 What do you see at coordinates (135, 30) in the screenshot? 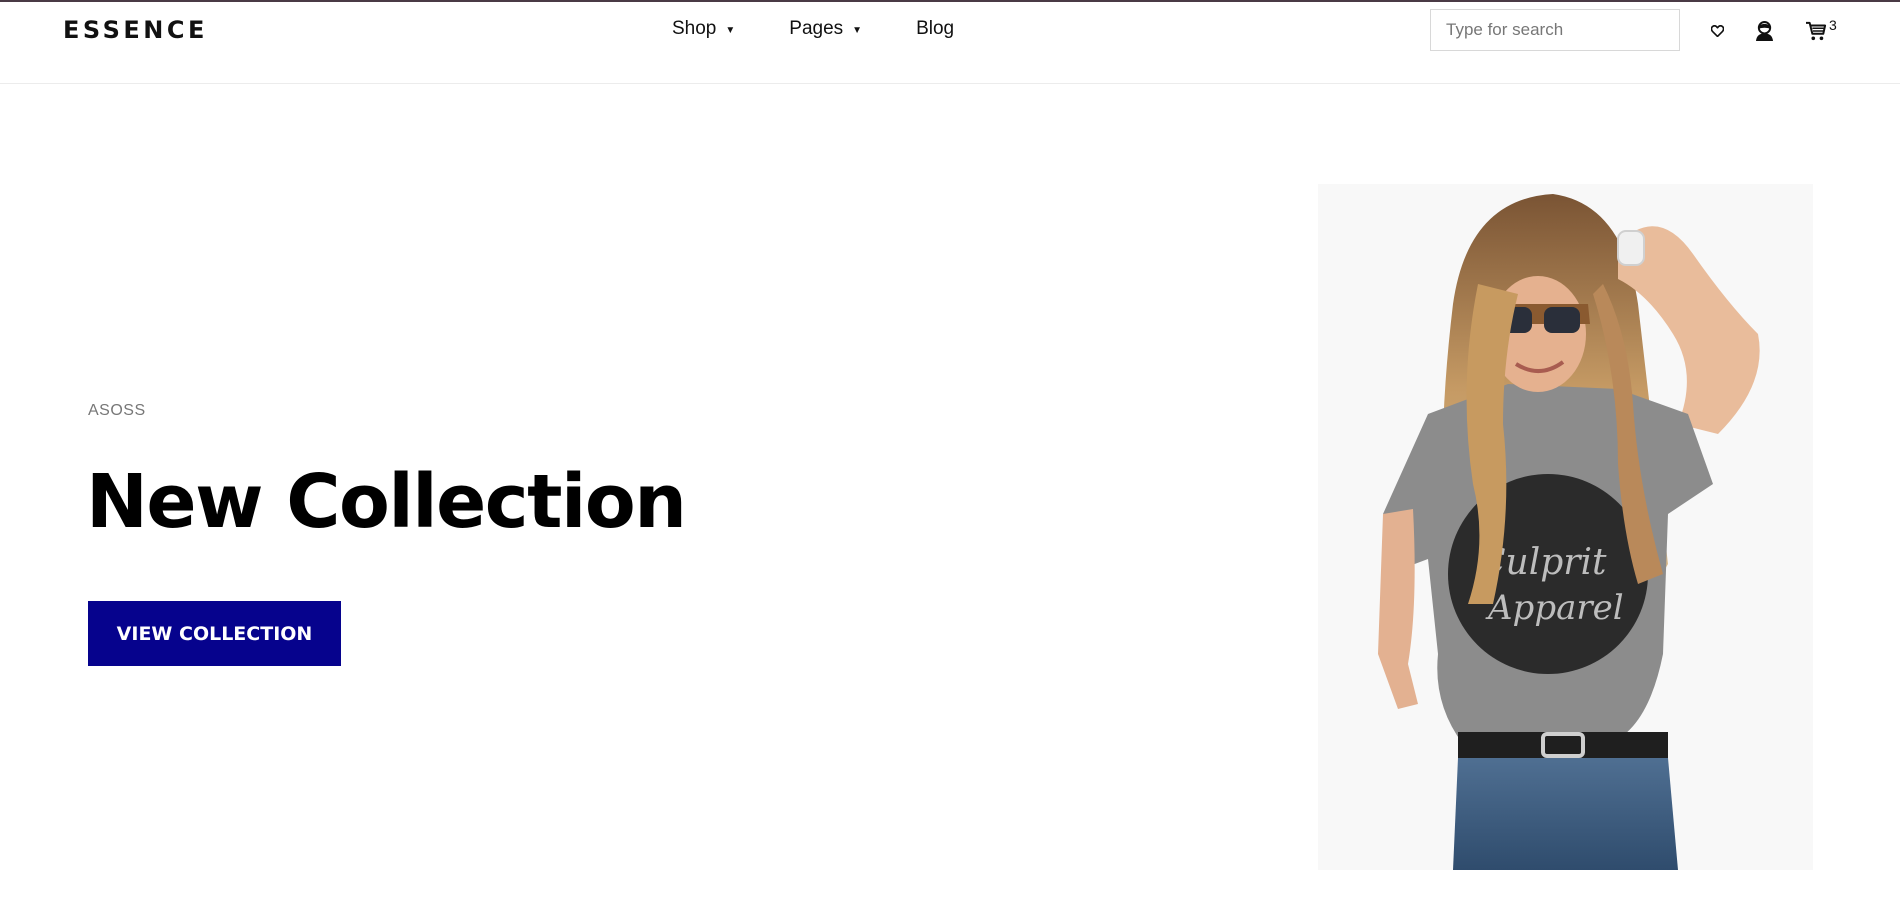
I see `site-logo: ESSENCE` at bounding box center [135, 30].